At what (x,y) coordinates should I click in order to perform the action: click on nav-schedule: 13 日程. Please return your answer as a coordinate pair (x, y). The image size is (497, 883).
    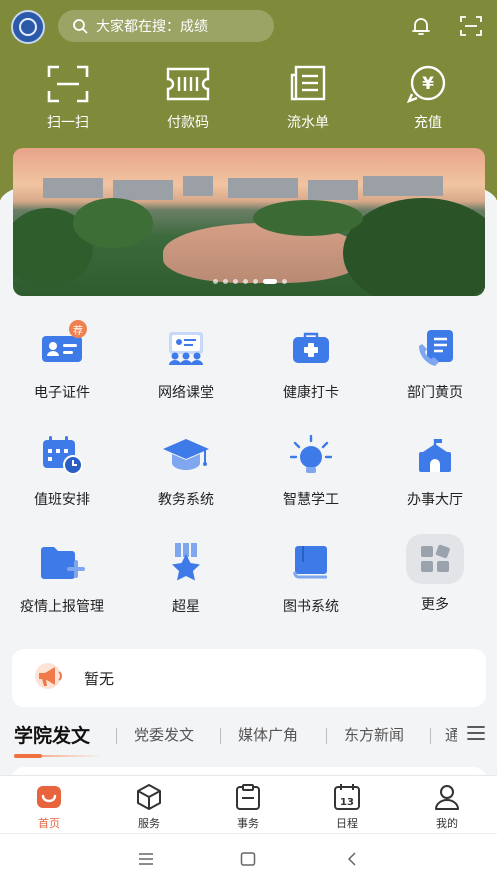
    Looking at the image, I should click on (347, 806).